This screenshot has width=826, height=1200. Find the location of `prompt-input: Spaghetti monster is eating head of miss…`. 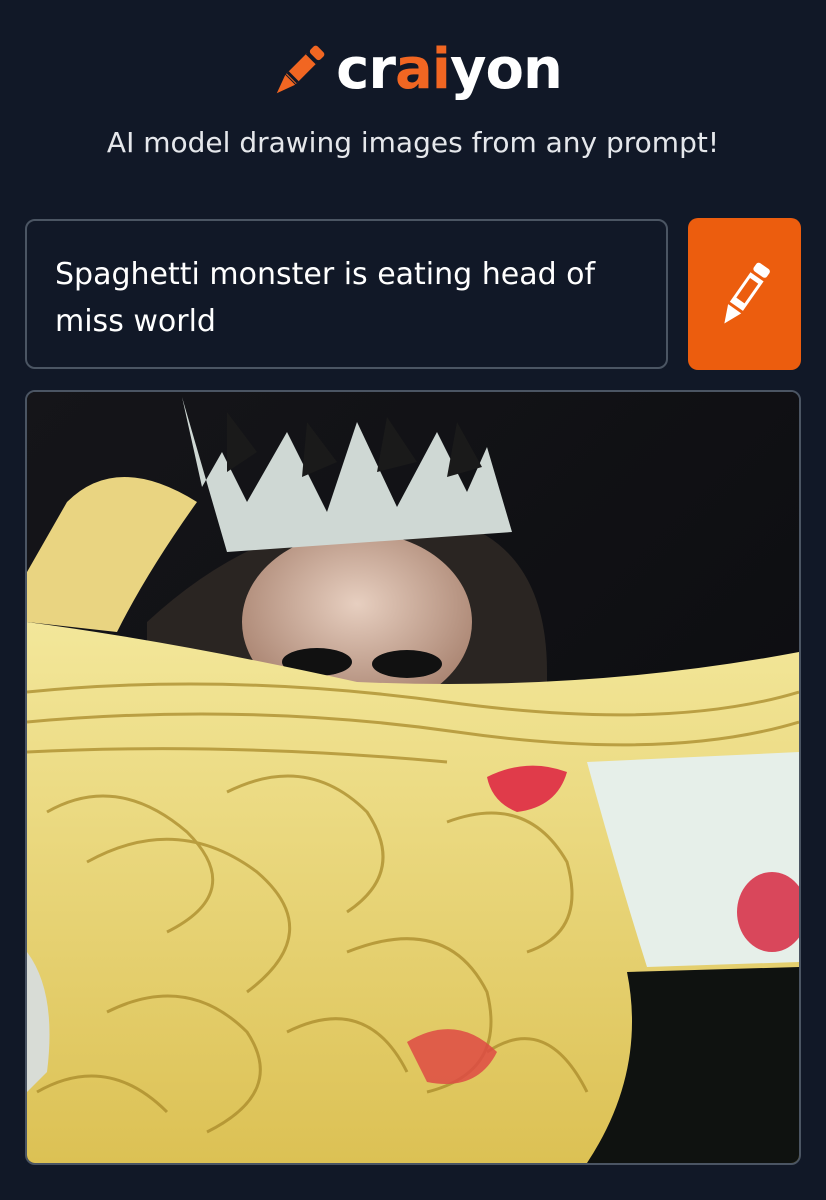

prompt-input: Spaghetti monster is eating head of miss… is located at coordinates (346, 294).